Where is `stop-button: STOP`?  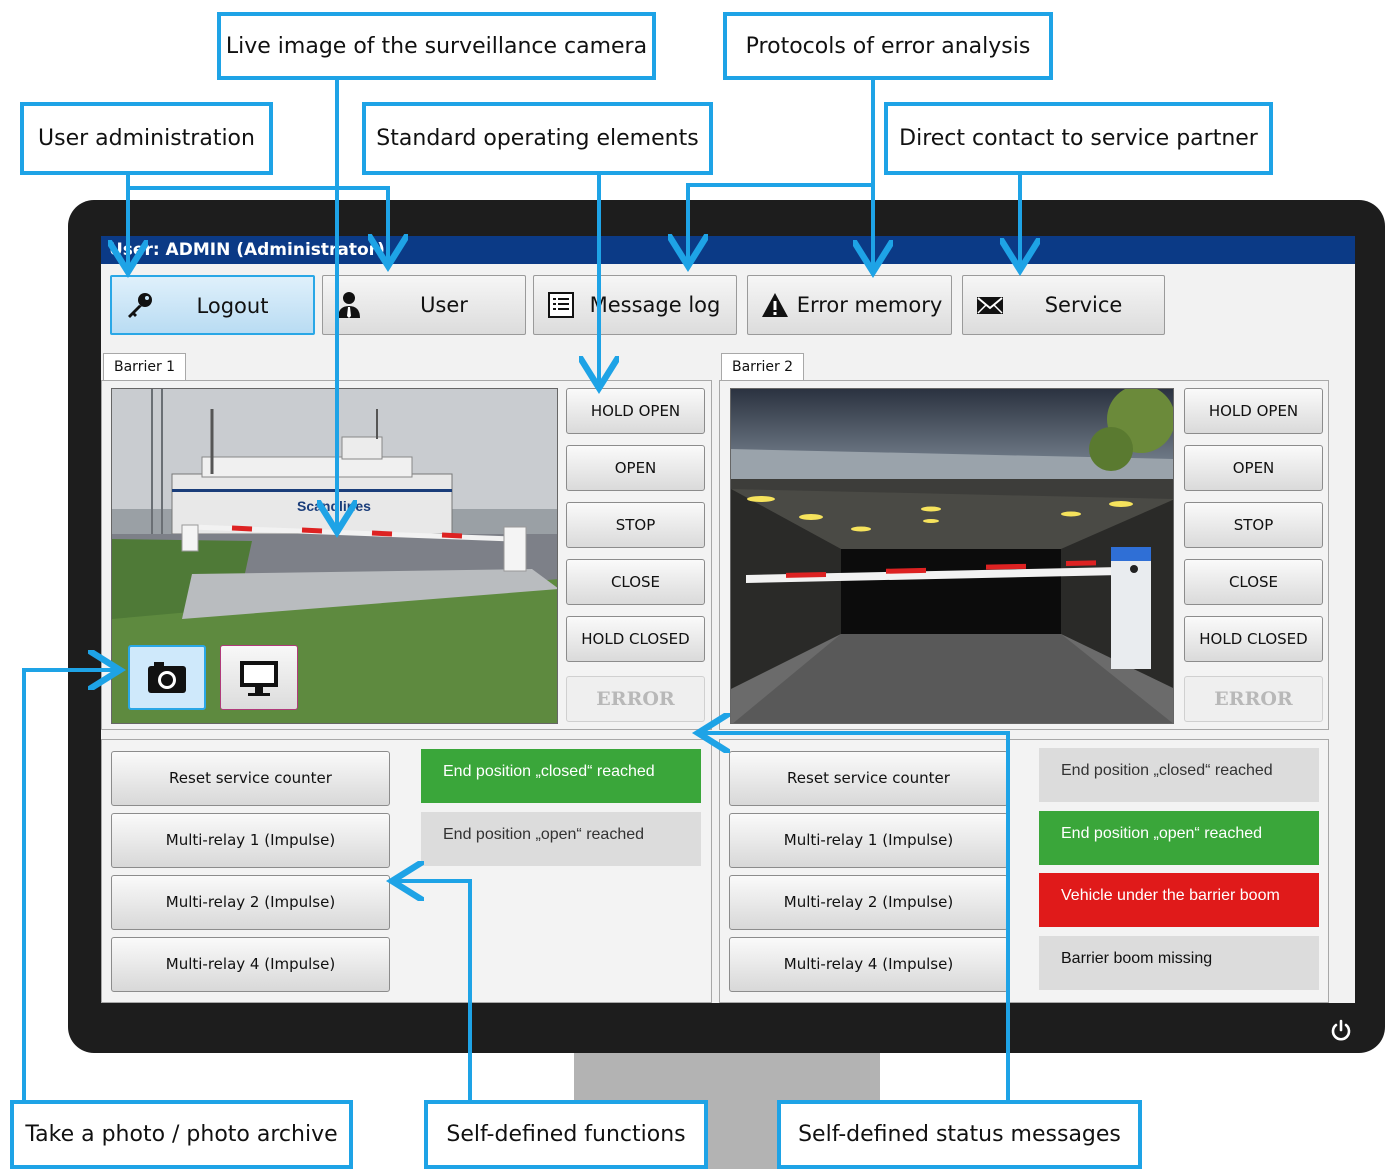 stop-button: STOP is located at coordinates (635, 525).